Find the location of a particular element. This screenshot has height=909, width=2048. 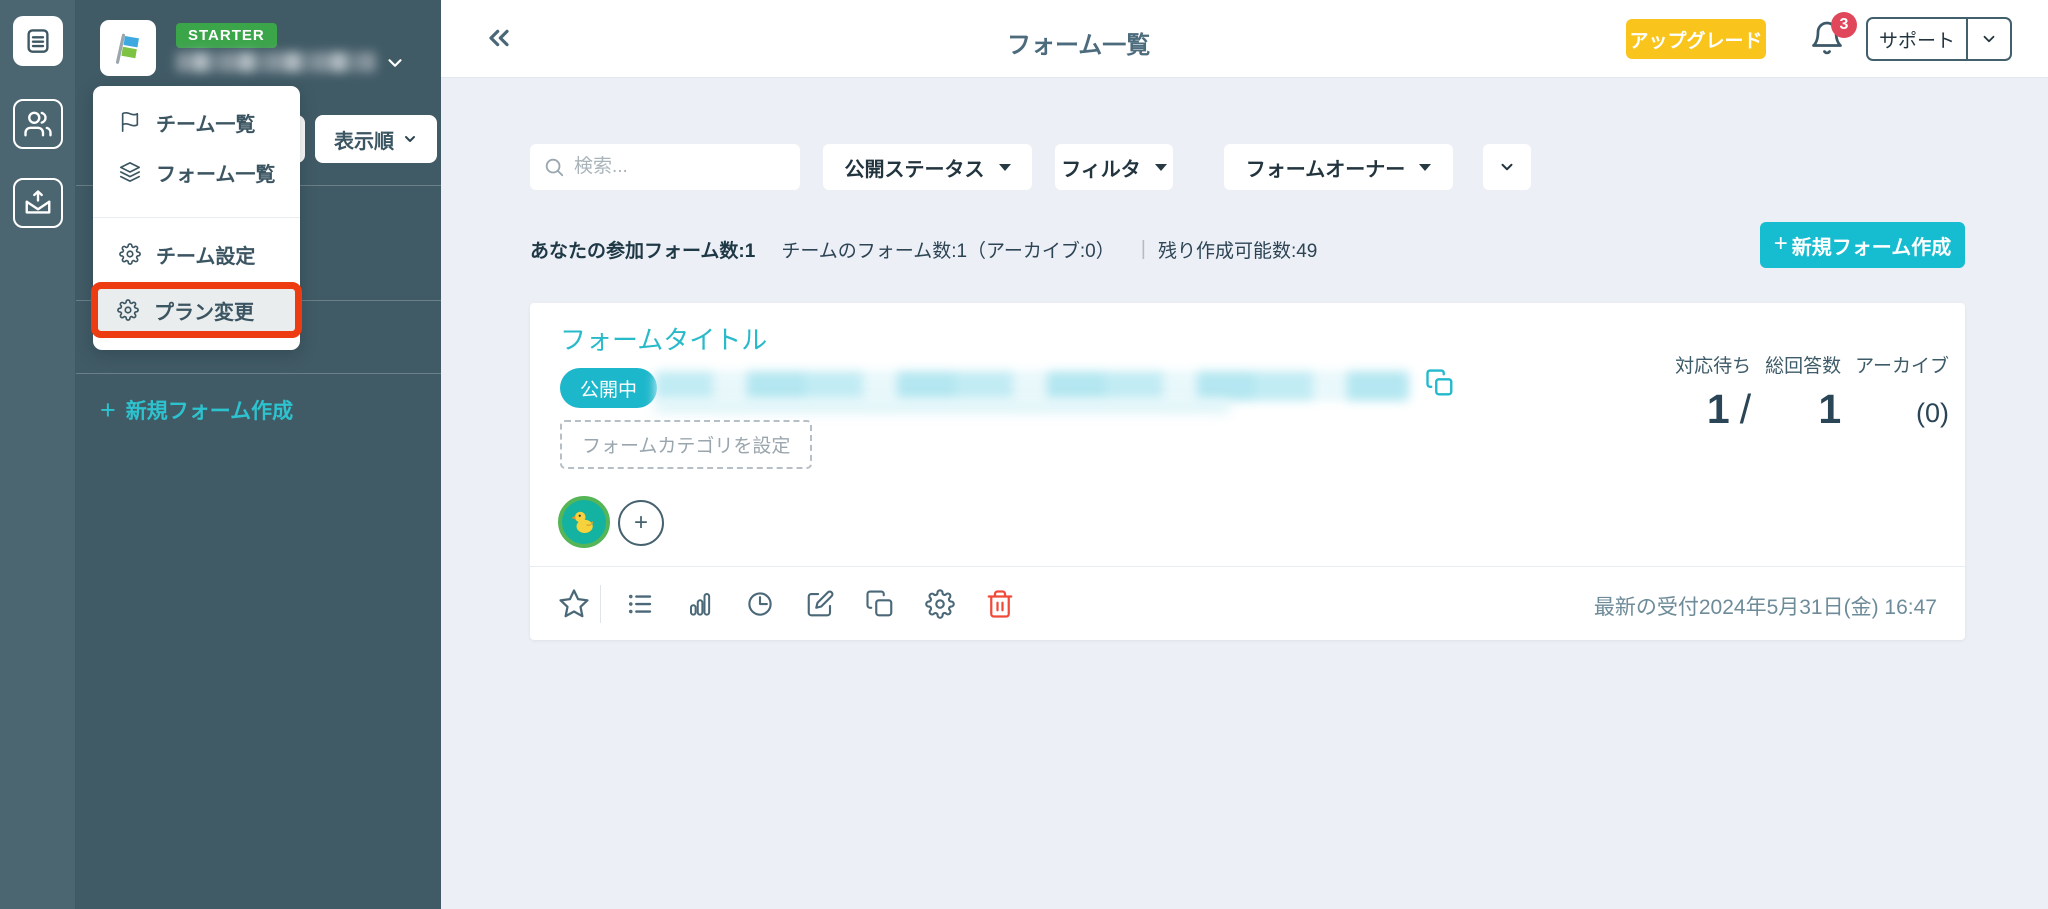

remaining-count: 残り作成可能数:49 is located at coordinates (1237, 251).